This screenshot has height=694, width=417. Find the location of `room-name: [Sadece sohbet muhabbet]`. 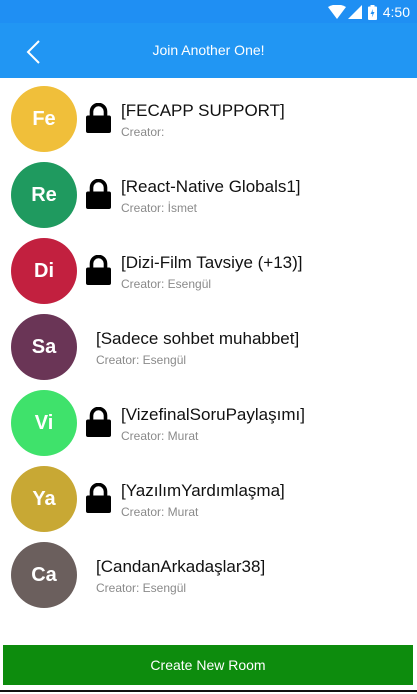

room-name: [Sadece sohbet muhabbet] is located at coordinates (198, 338).